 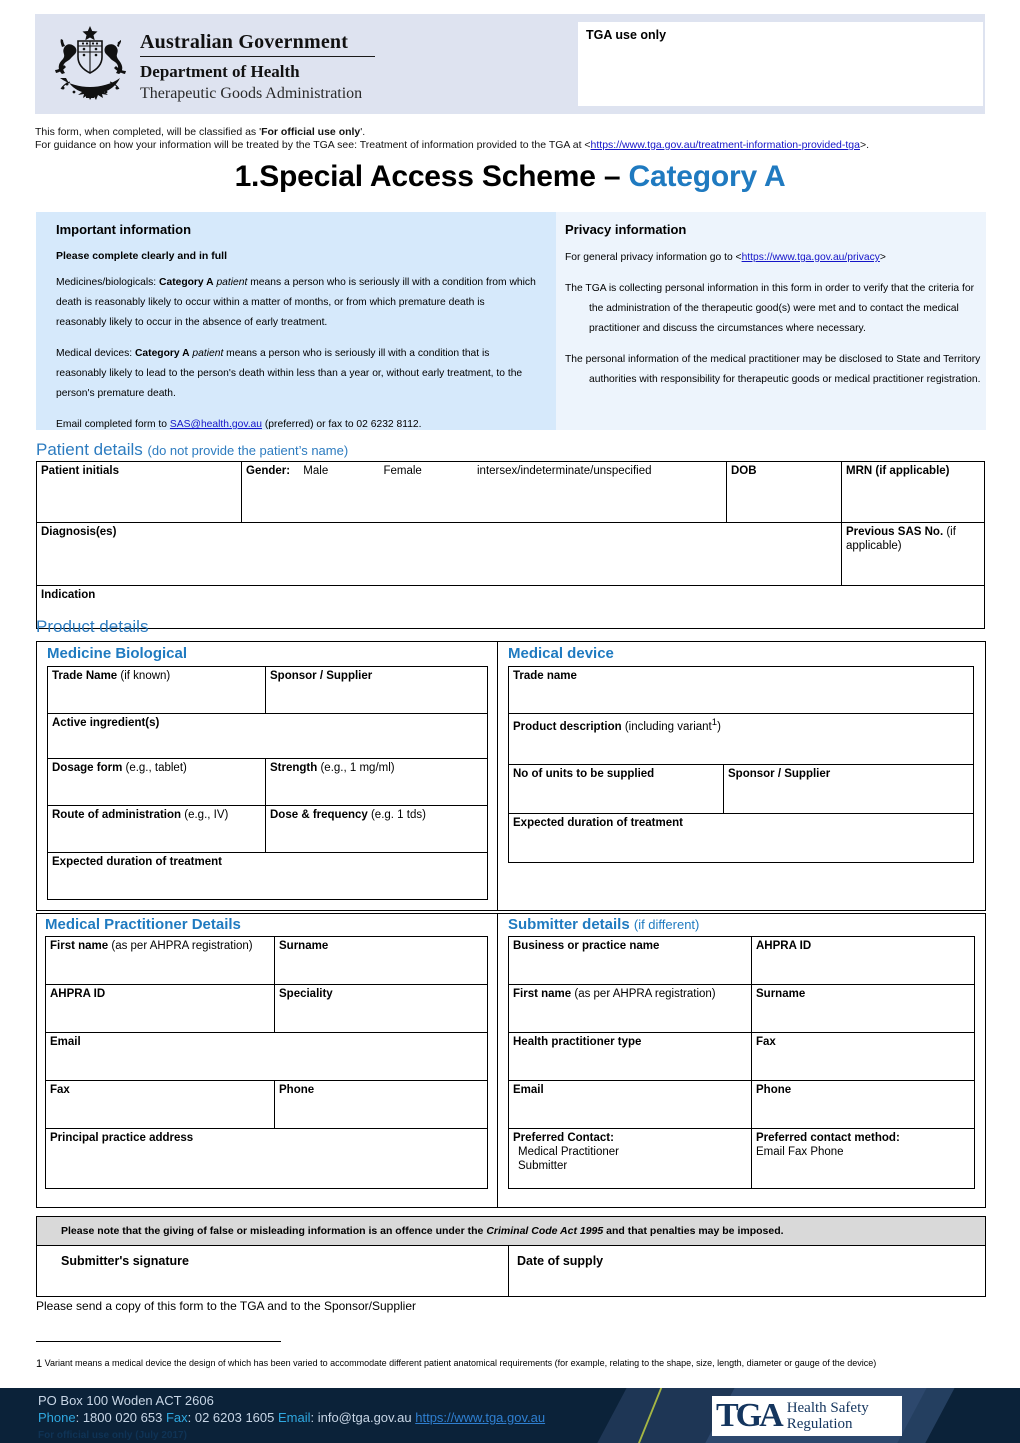 What do you see at coordinates (112, 1435) in the screenshot?
I see `footer-use-only-note: For official use only (July 2017)` at bounding box center [112, 1435].